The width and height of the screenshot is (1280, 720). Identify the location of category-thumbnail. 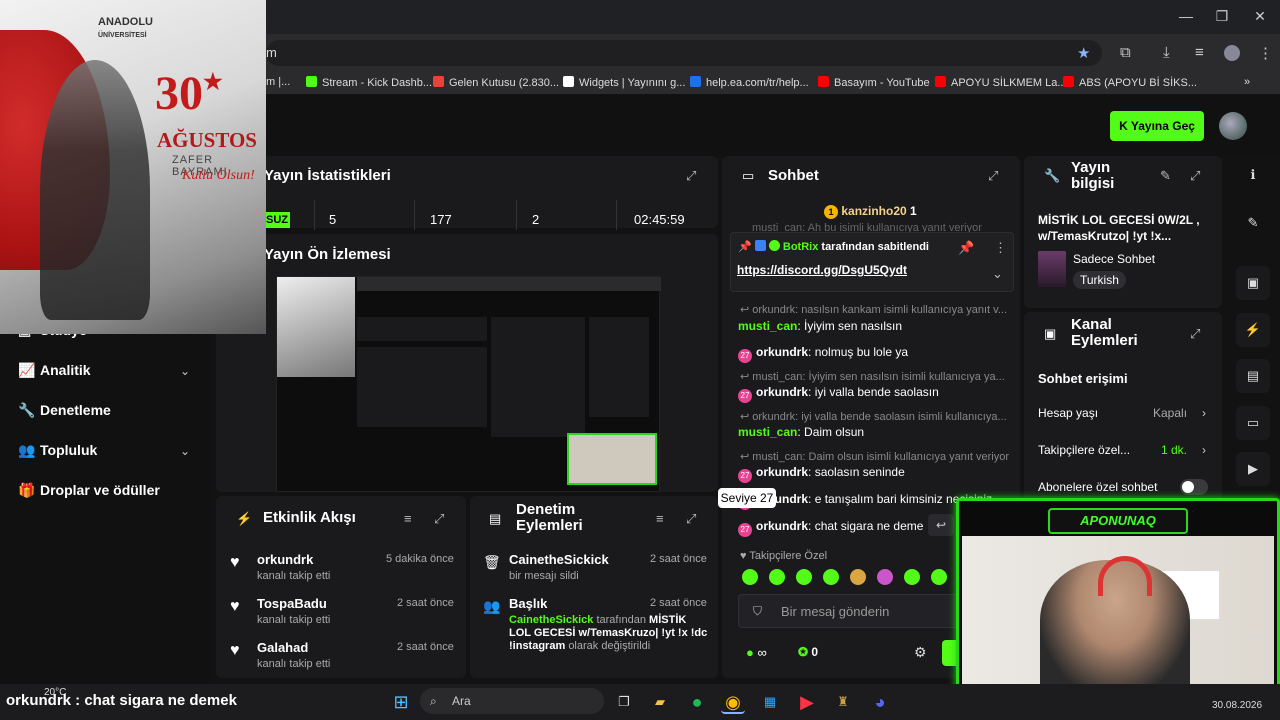
(1052, 269).